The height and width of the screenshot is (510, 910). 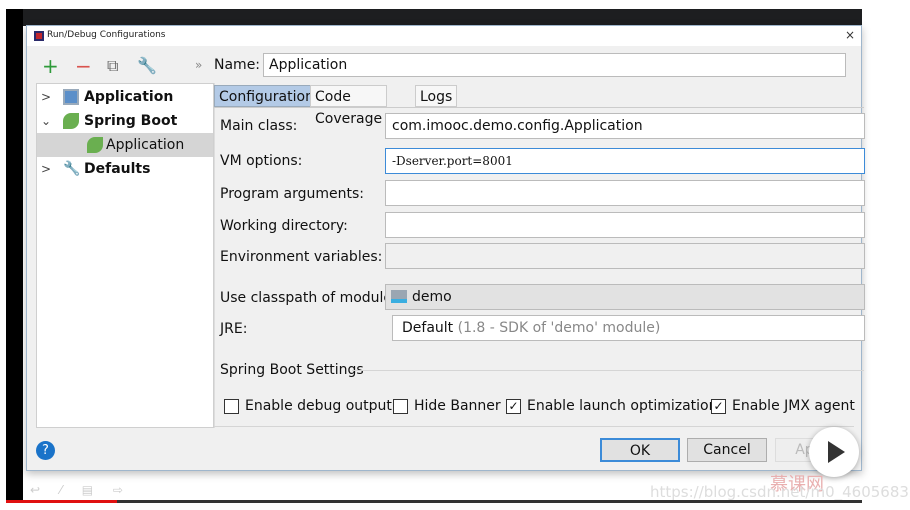 What do you see at coordinates (793, 406) in the screenshot?
I see `checkbox-label: Enable JMX agent` at bounding box center [793, 406].